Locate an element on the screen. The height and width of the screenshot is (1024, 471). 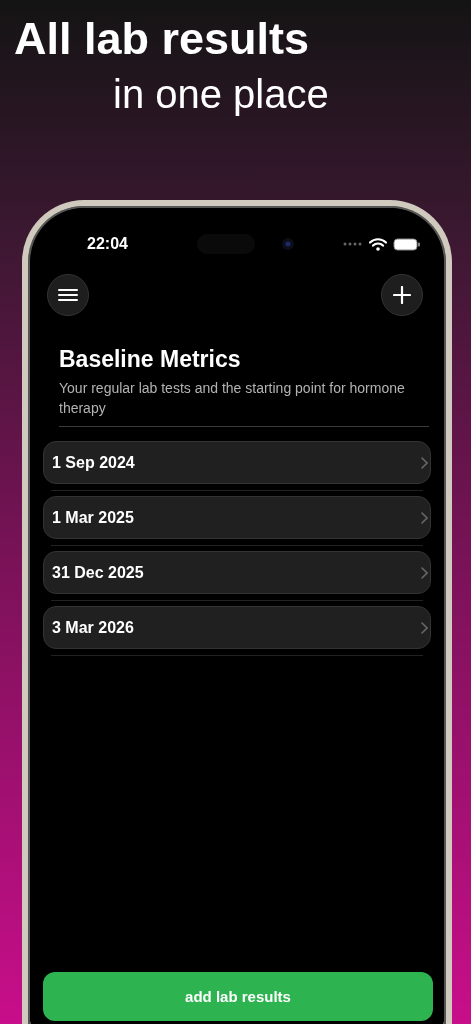
battery-icon is located at coordinates (407, 244).